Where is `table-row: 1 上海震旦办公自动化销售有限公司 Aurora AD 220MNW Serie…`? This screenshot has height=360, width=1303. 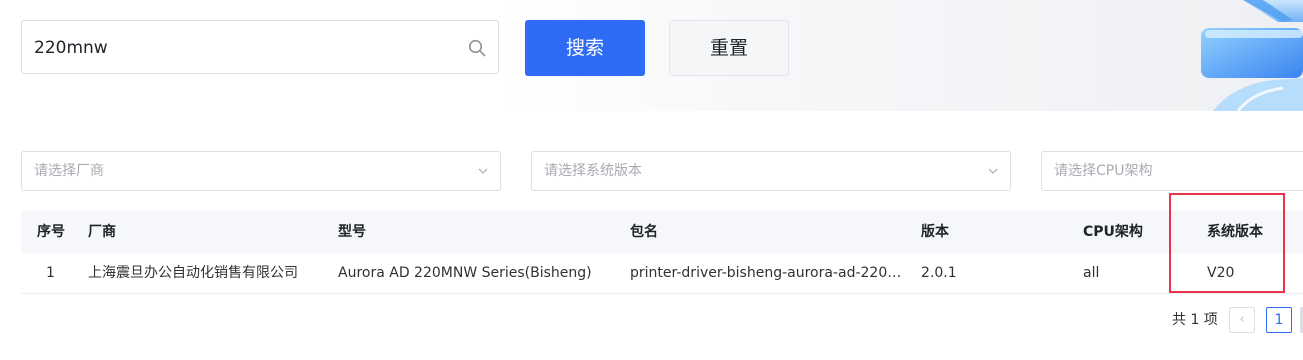
table-row: 1 上海震旦办公自动化销售有限公司 Aurora AD 220MNW Serie… is located at coordinates (662, 273).